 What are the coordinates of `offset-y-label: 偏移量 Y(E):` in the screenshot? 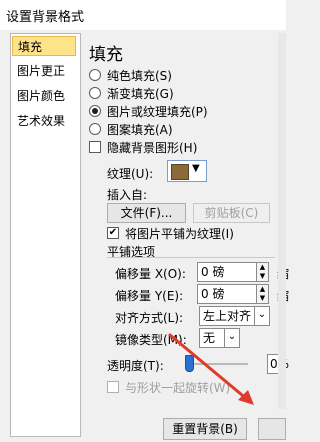 It's located at (149, 296).